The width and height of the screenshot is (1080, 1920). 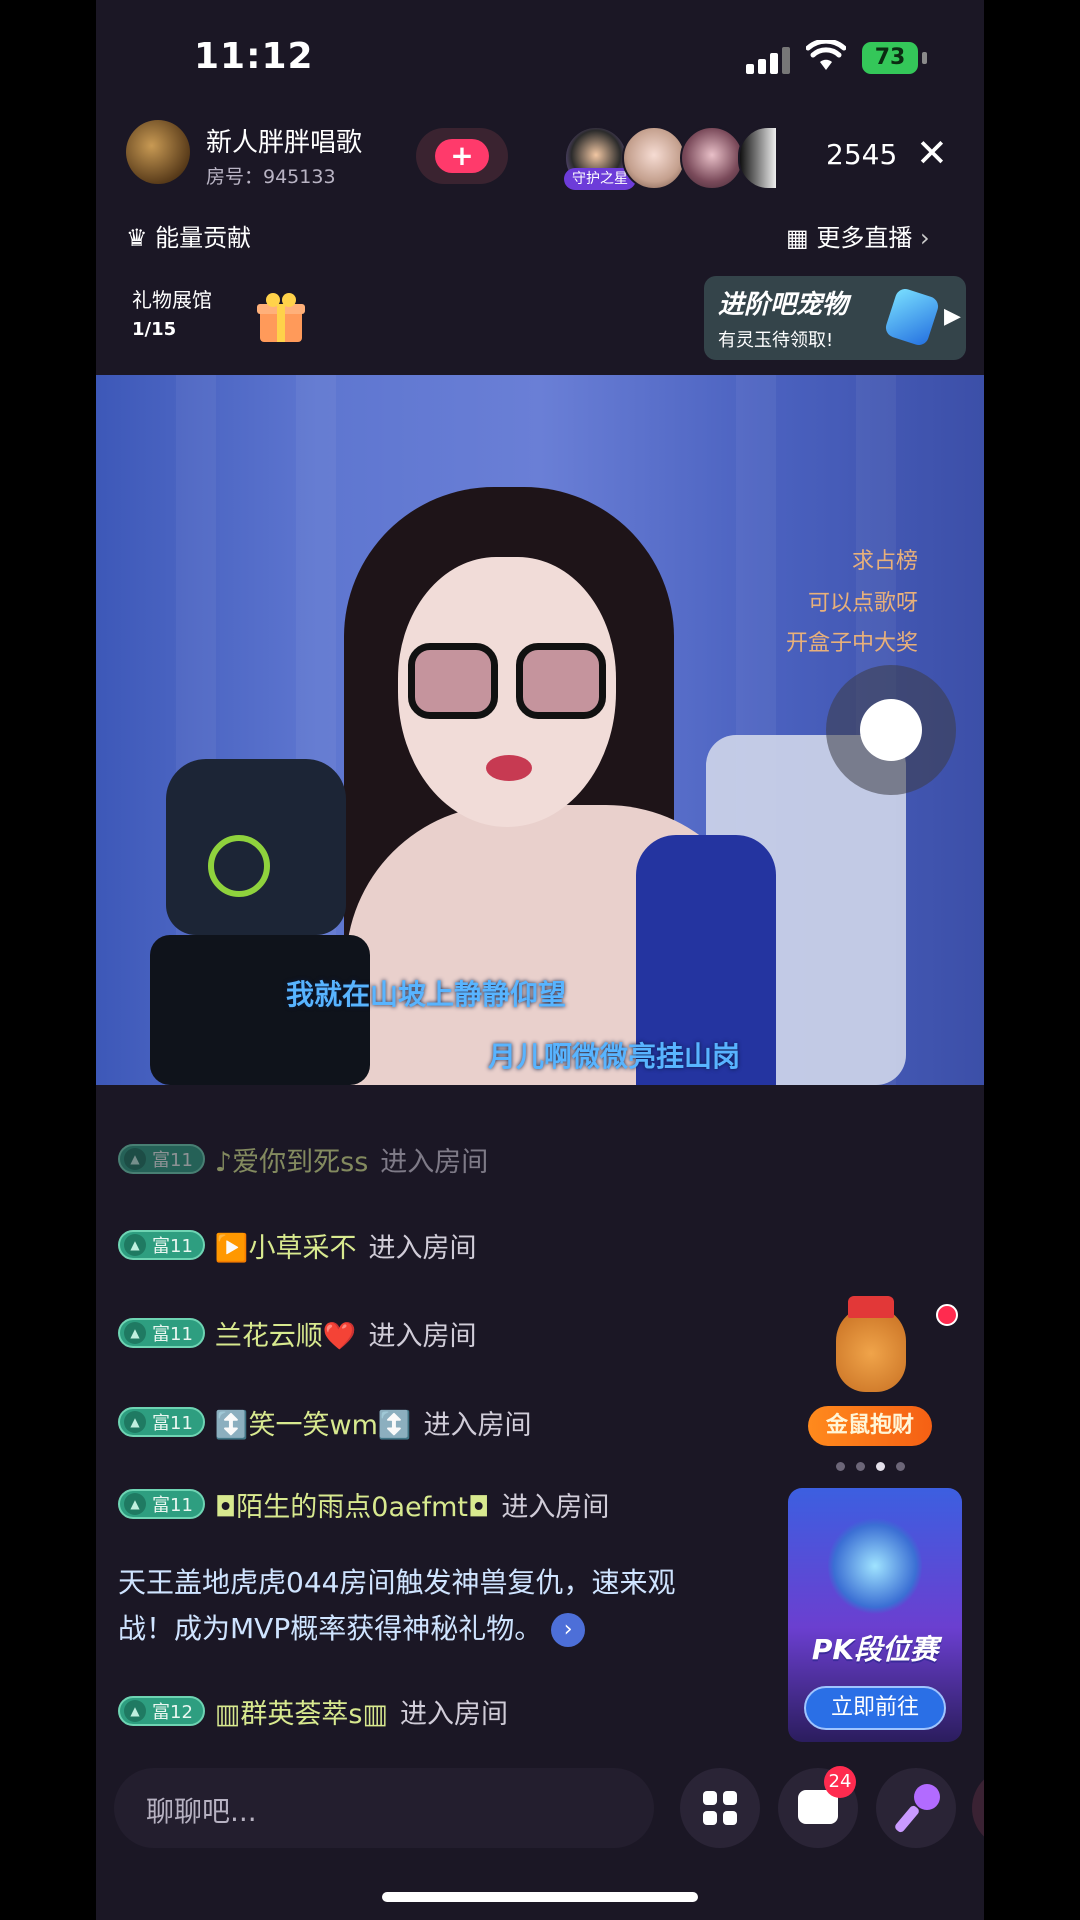 I want to click on video-note: 求占榜, so click(x=884, y=561).